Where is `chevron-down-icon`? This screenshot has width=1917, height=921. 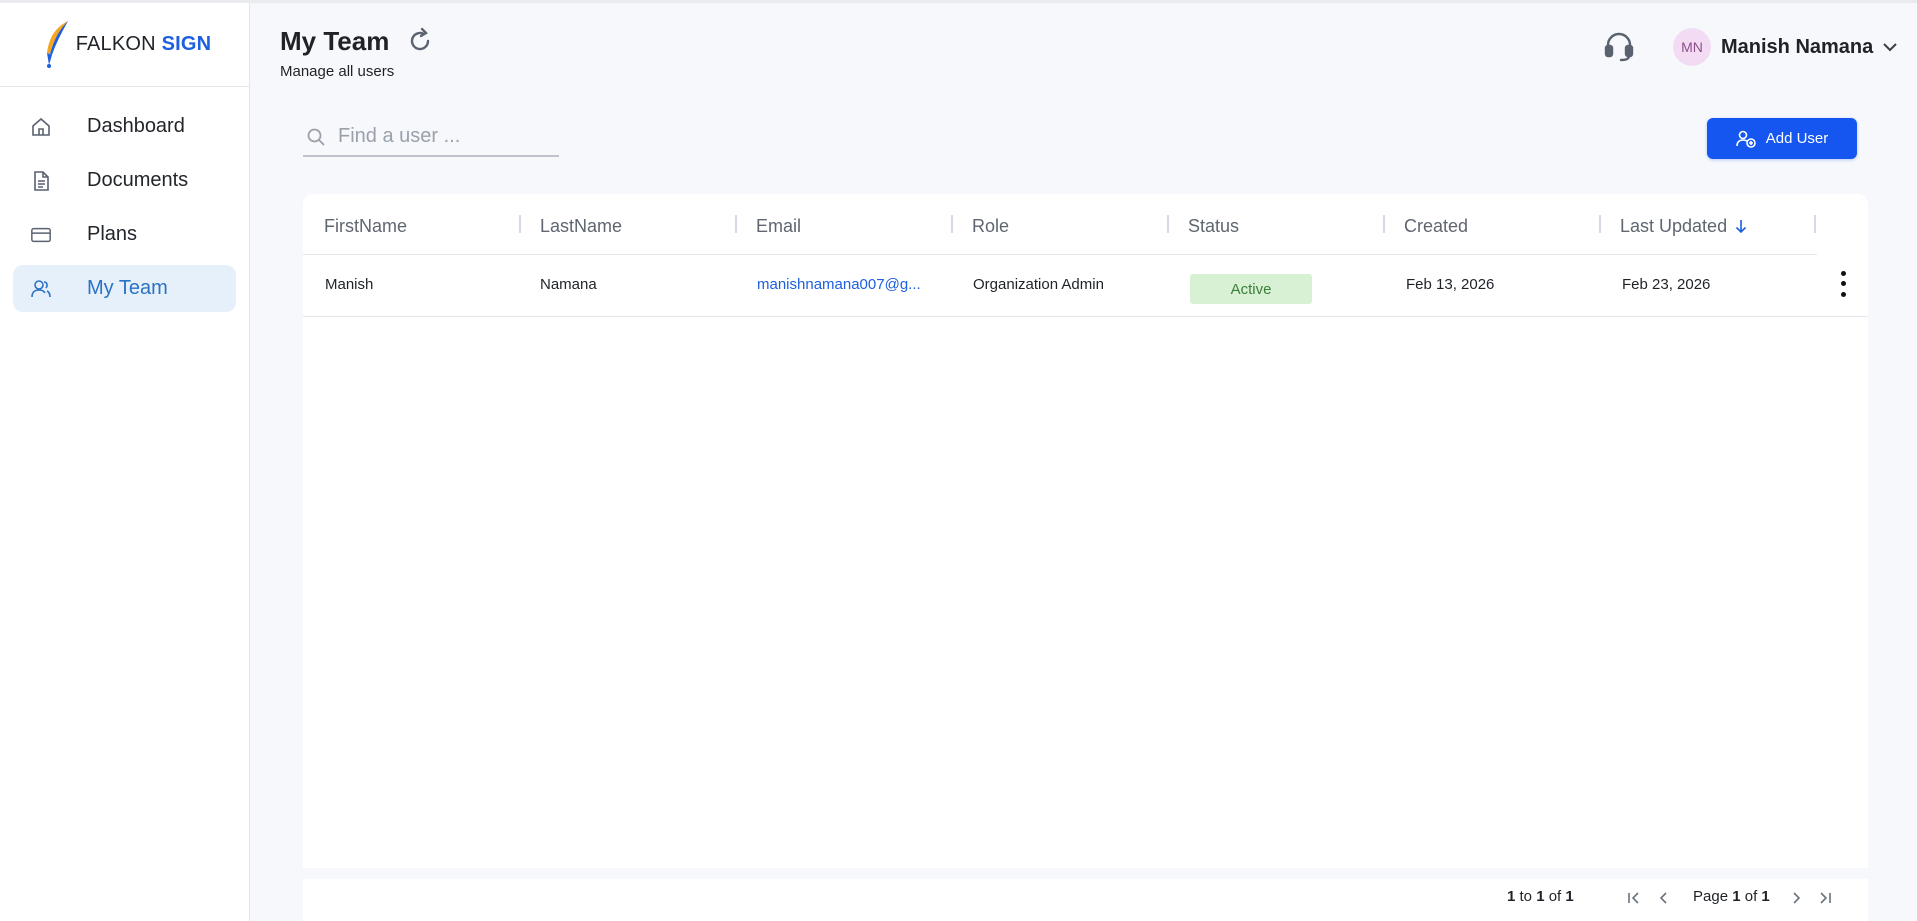
chevron-down-icon is located at coordinates (1890, 47).